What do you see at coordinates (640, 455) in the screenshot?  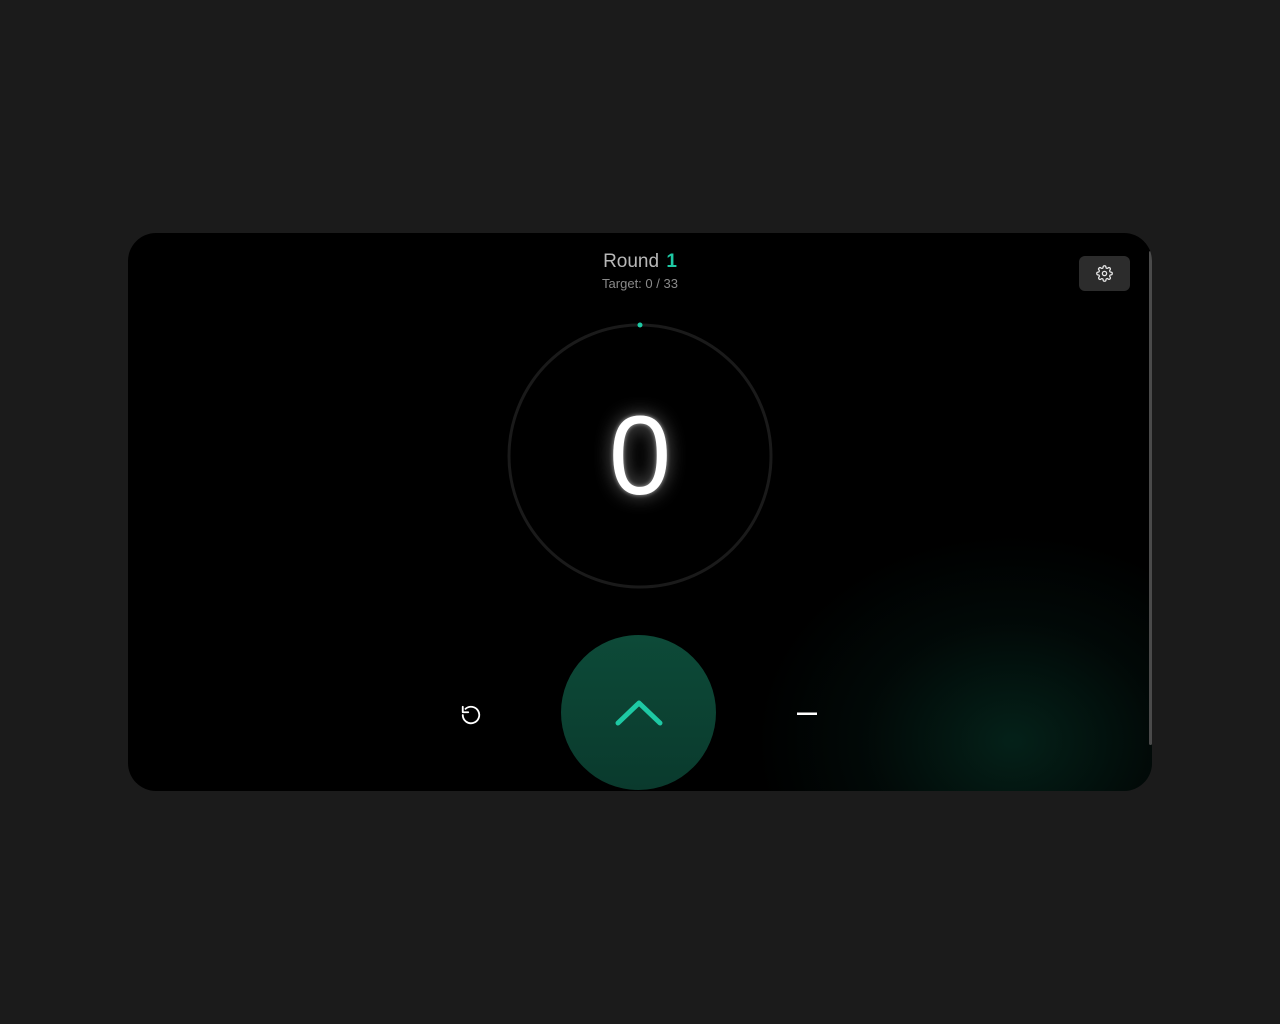 I see `count-display: 0` at bounding box center [640, 455].